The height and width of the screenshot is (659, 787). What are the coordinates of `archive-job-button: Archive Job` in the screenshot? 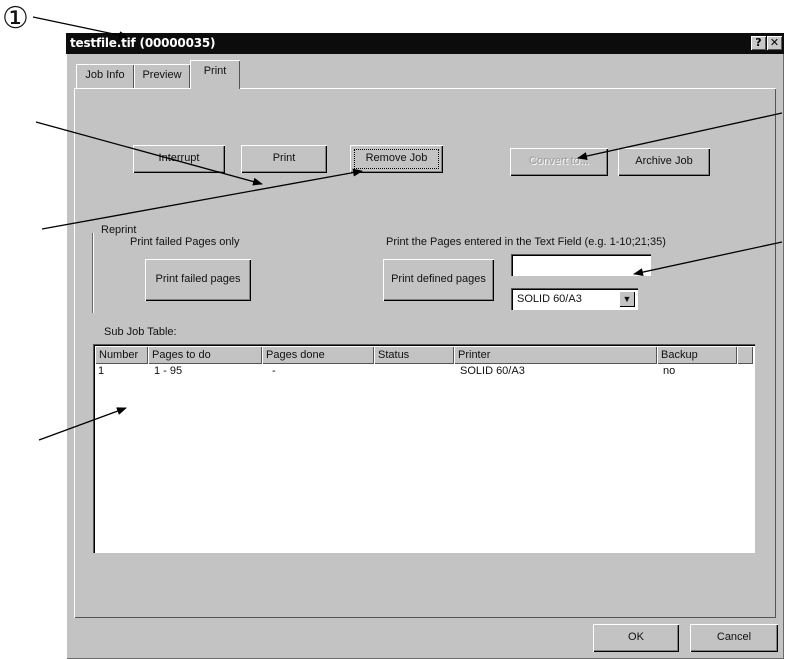 It's located at (664, 162).